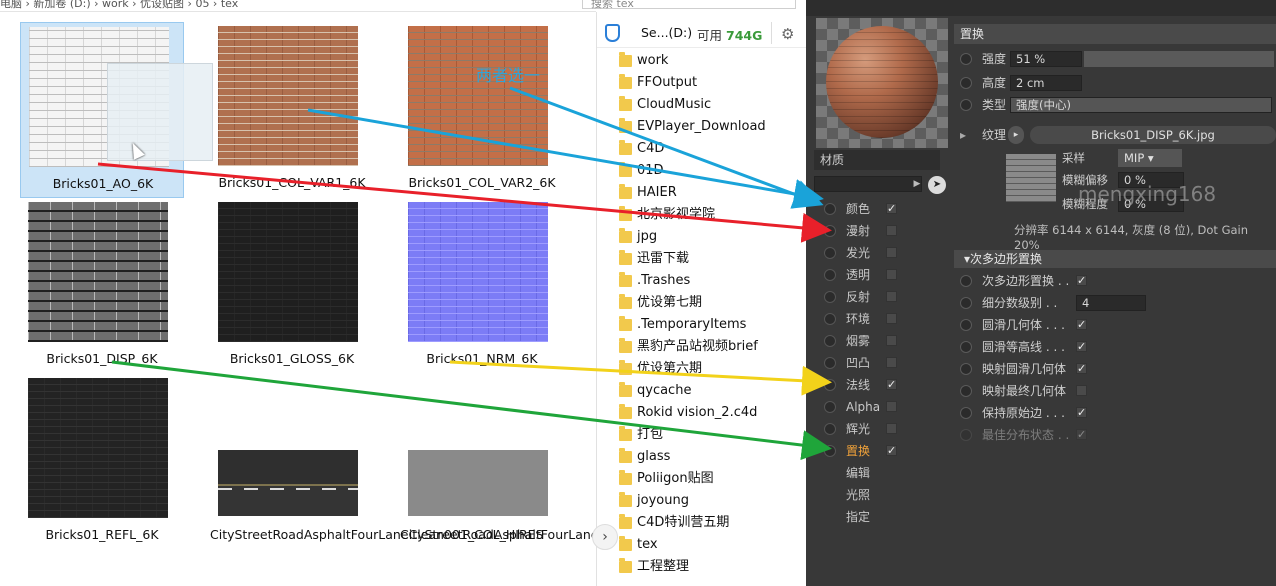 Image resolution: width=1276 pixels, height=586 pixels. What do you see at coordinates (702, 33) in the screenshot?
I see `drive-header: Se...(D:) 可用 744G ⚙` at bounding box center [702, 33].